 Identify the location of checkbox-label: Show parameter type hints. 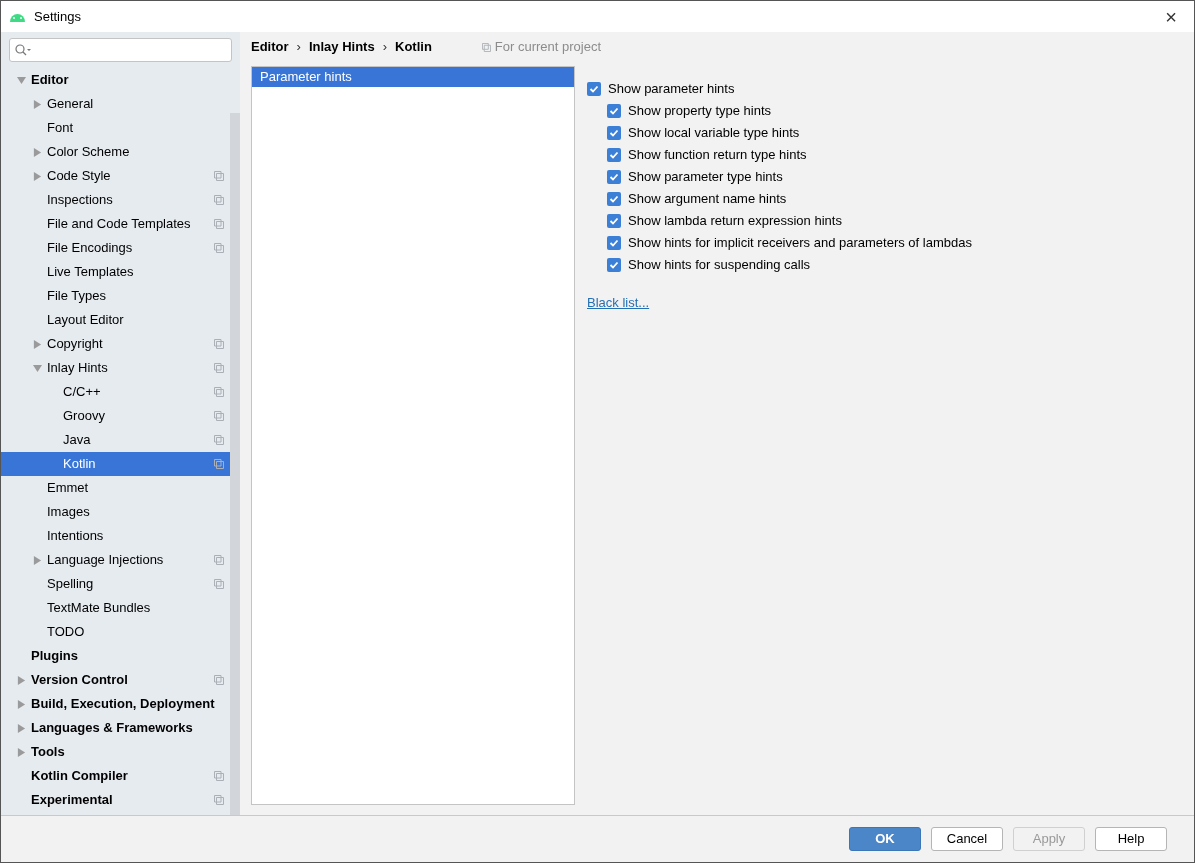
(705, 177).